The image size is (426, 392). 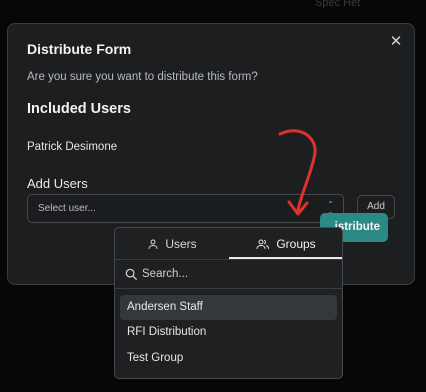 What do you see at coordinates (79, 109) in the screenshot?
I see `included-users-heading: Included Users` at bounding box center [79, 109].